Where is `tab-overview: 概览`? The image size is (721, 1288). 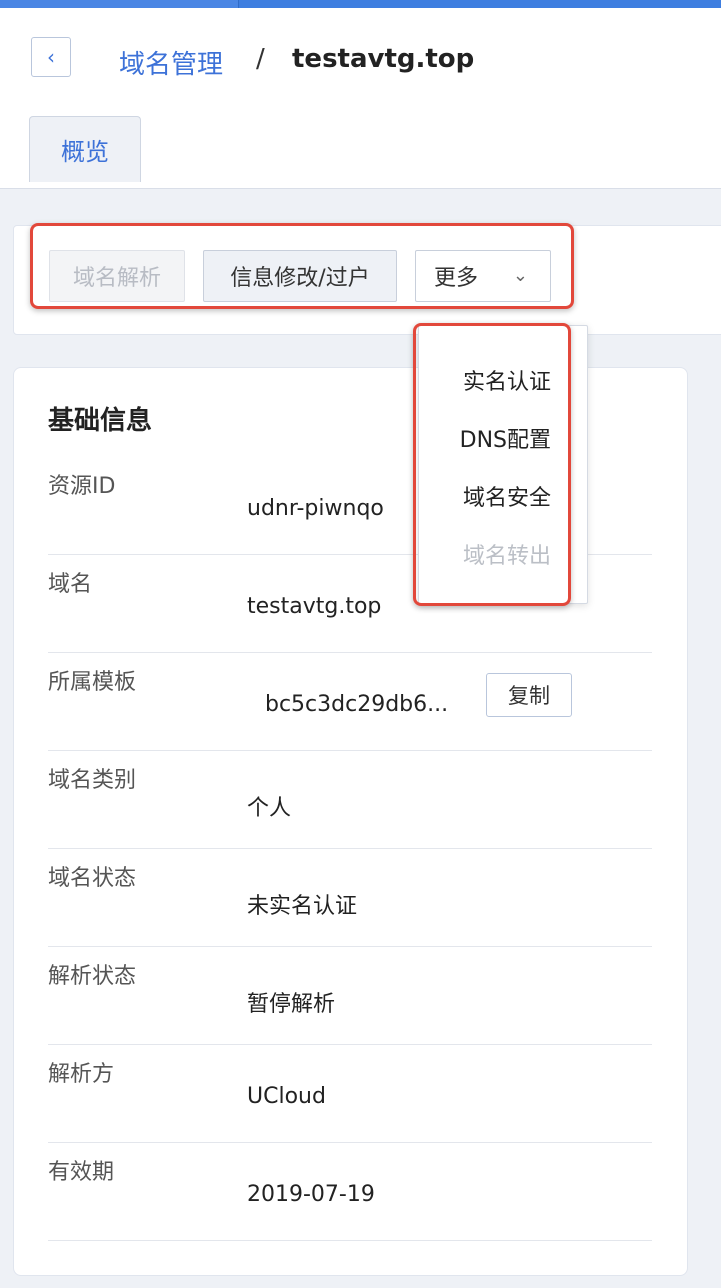
tab-overview: 概览 is located at coordinates (85, 149).